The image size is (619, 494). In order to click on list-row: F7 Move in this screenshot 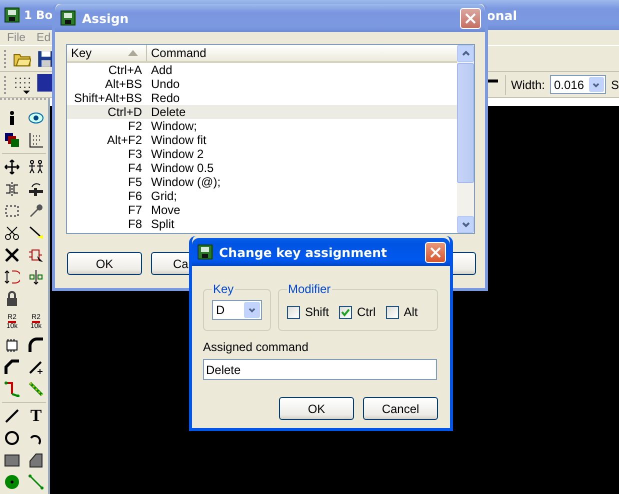, I will do `click(262, 210)`.